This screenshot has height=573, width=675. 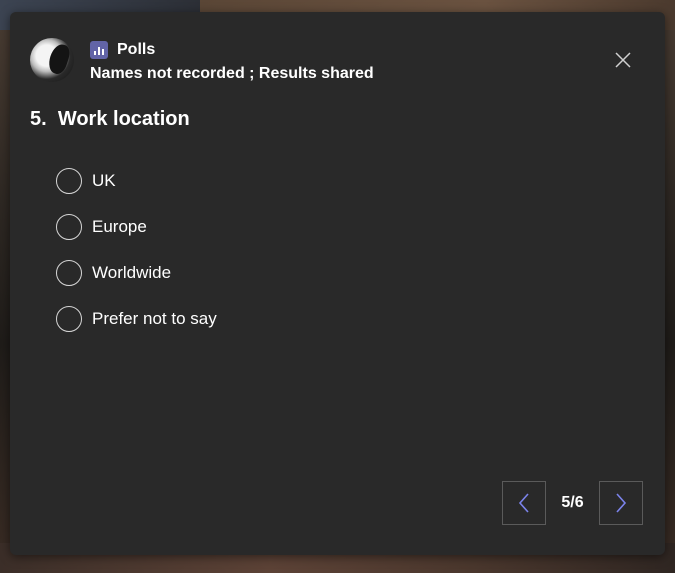 I want to click on question-title: 5. Work location, so click(x=110, y=119).